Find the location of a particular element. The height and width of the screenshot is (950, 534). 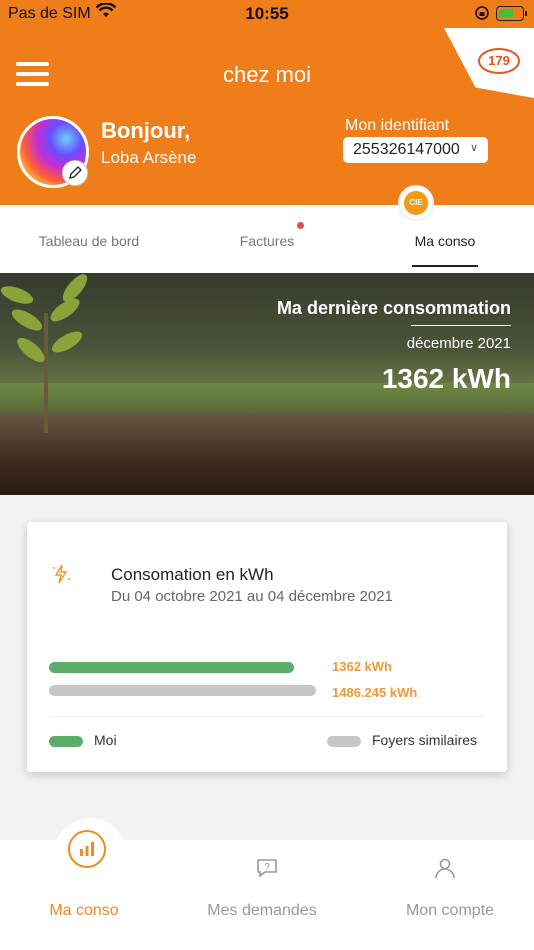

bar-chart-icon is located at coordinates (87, 849).